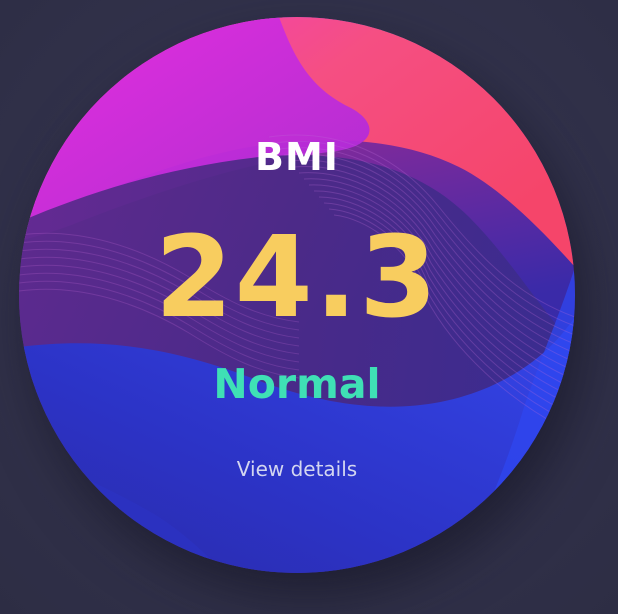 The width and height of the screenshot is (618, 614). I want to click on bmi-value: 24.3, so click(297, 278).